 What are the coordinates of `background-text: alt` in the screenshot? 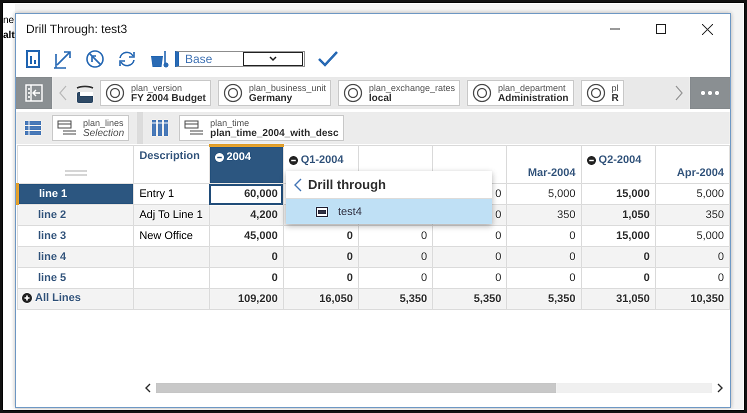 It's located at (9, 35).